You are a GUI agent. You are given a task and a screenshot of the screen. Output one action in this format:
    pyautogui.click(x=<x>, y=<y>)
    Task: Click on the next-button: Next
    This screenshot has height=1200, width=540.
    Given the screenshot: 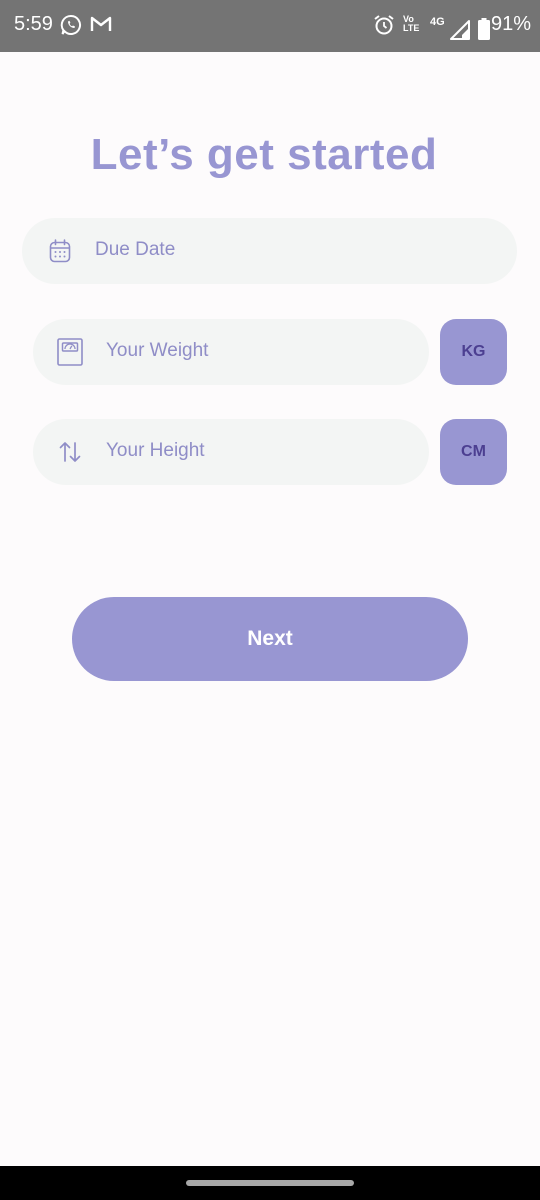 What is the action you would take?
    pyautogui.click(x=270, y=639)
    